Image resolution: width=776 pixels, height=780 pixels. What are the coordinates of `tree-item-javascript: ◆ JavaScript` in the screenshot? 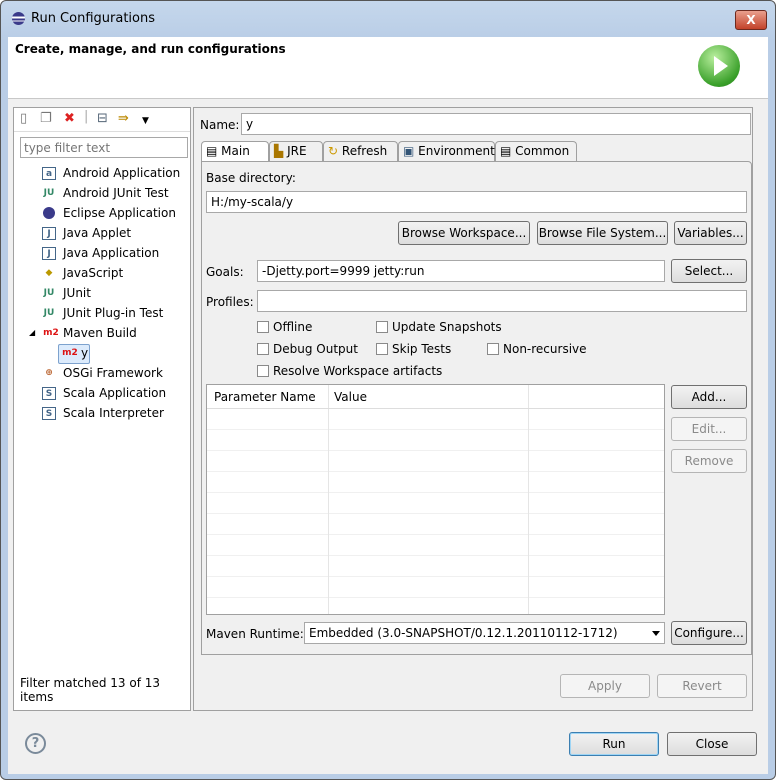 It's located at (102, 274).